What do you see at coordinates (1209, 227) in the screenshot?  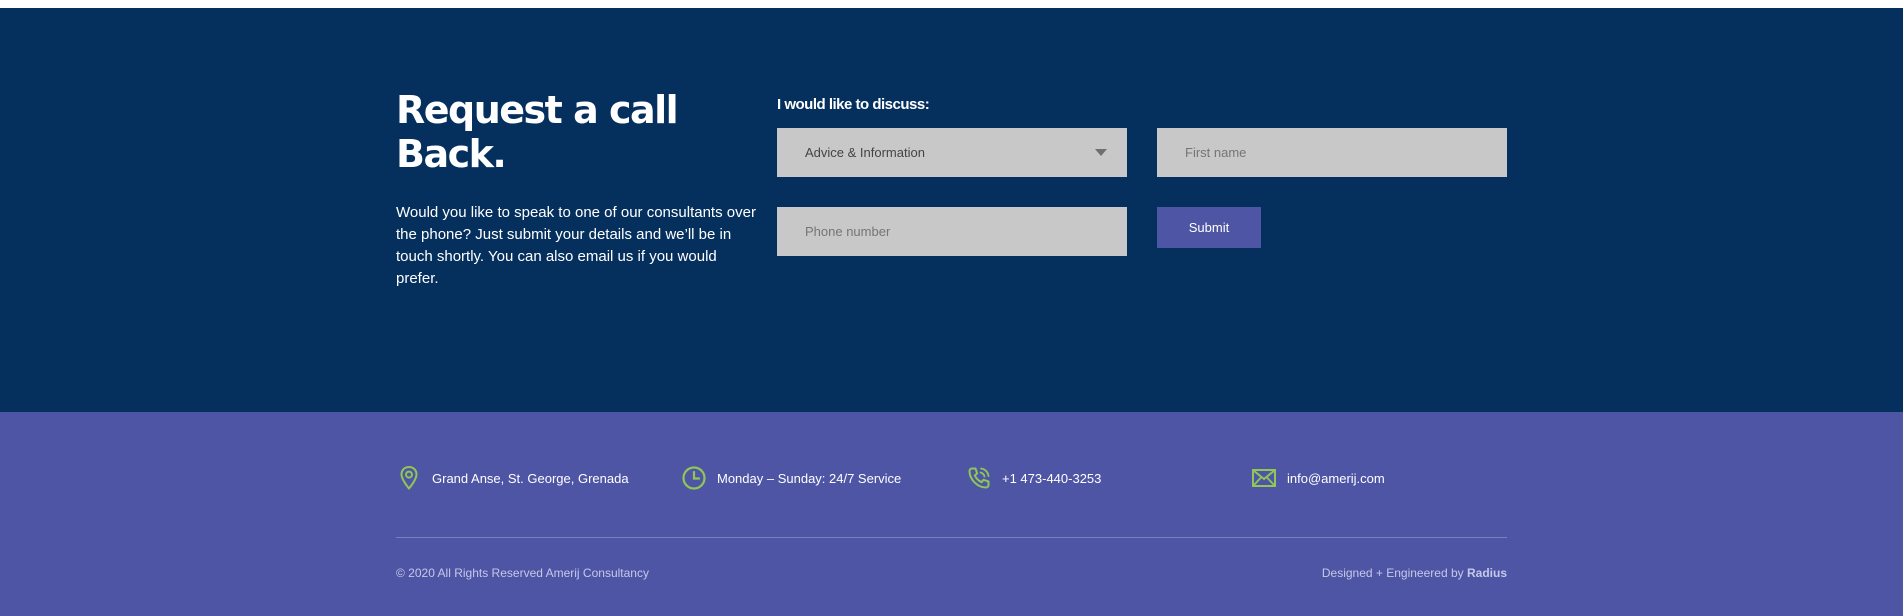 I see `submit-button: Submit` at bounding box center [1209, 227].